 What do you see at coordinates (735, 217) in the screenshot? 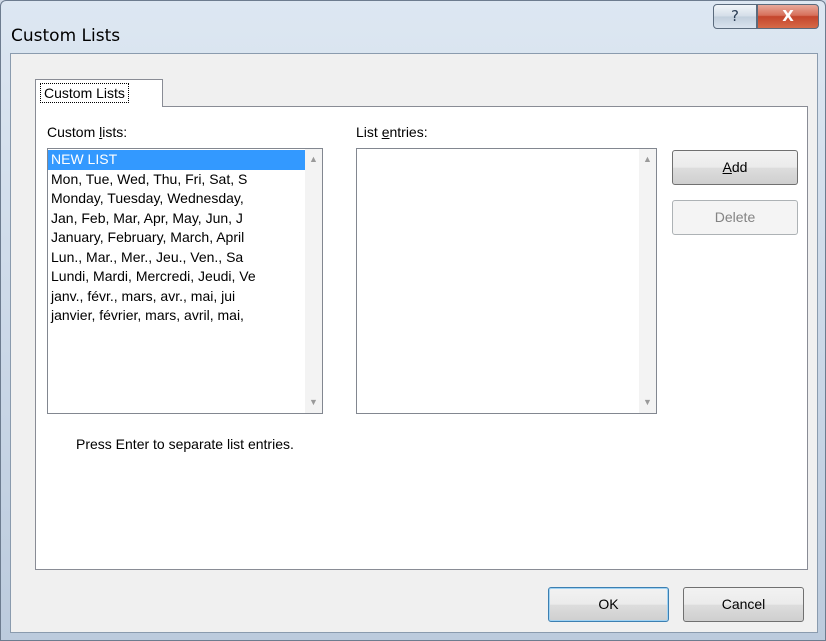
I see `delete-button: Delete` at bounding box center [735, 217].